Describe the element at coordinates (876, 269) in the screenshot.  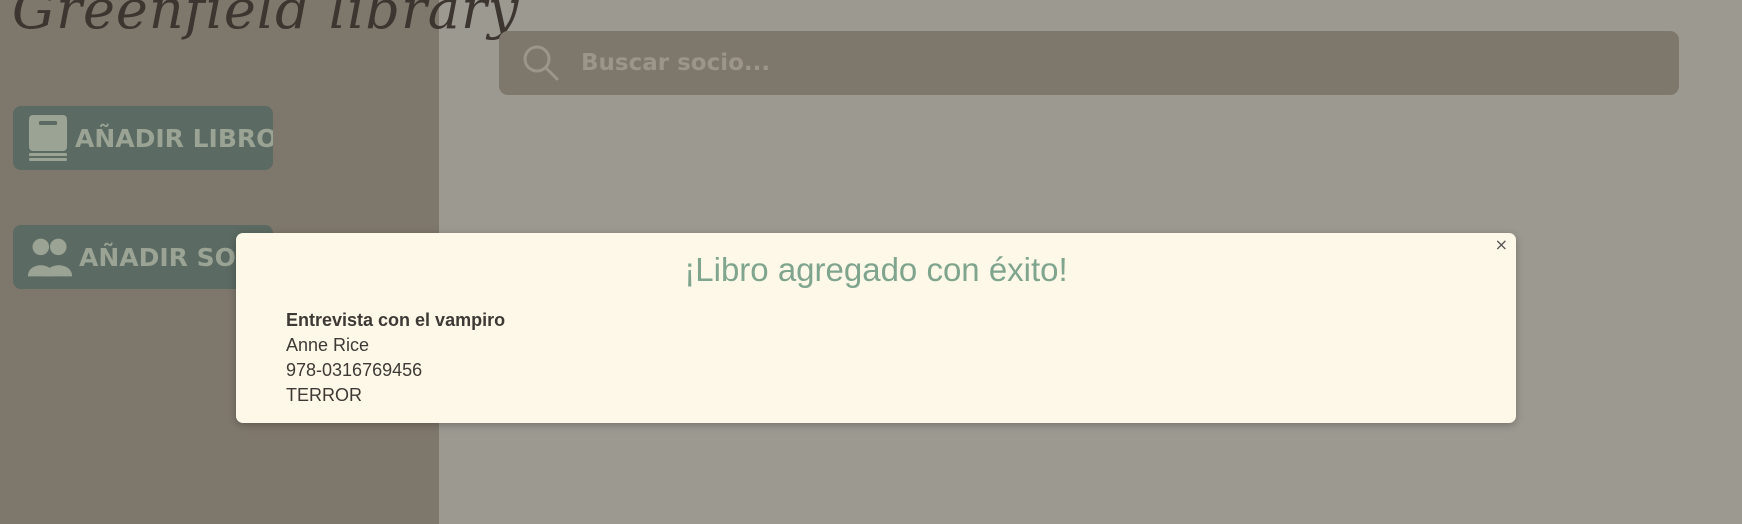
I see `modal-title: ¡Libro agregado con éxito!` at that location.